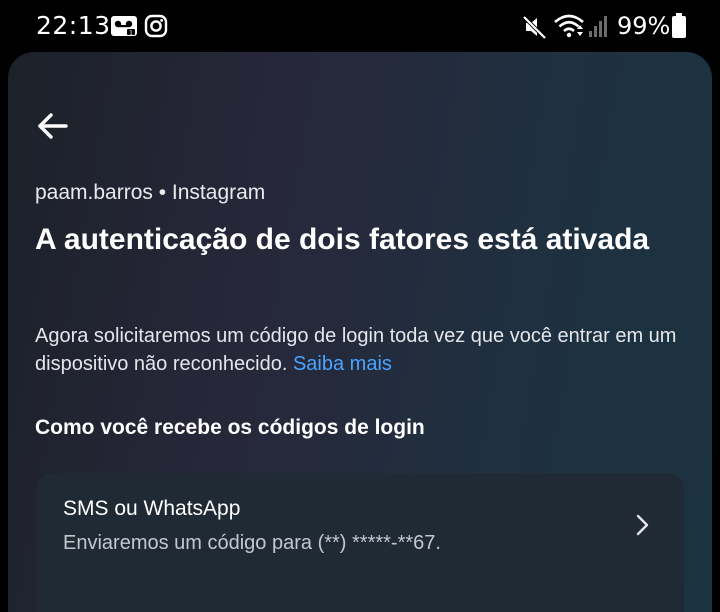  What do you see at coordinates (131, 33) in the screenshot?
I see `svg-text: 1` at bounding box center [131, 33].